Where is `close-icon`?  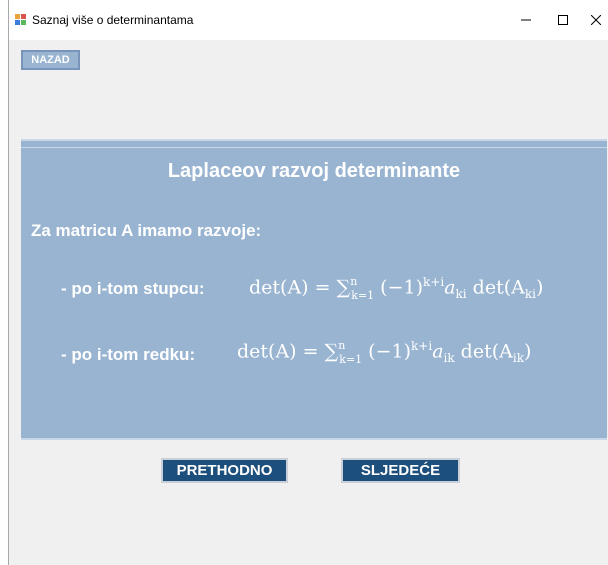
close-icon is located at coordinates (596, 20).